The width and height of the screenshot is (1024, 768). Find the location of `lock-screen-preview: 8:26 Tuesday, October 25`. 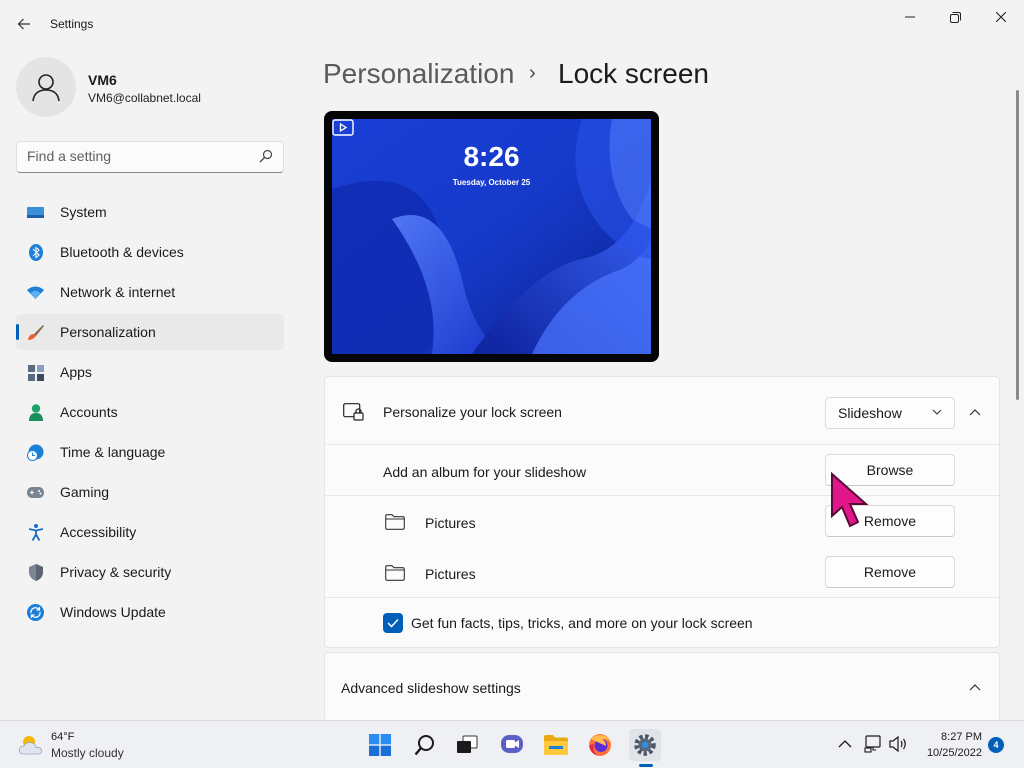

lock-screen-preview: 8:26 Tuesday, October 25 is located at coordinates (491, 236).